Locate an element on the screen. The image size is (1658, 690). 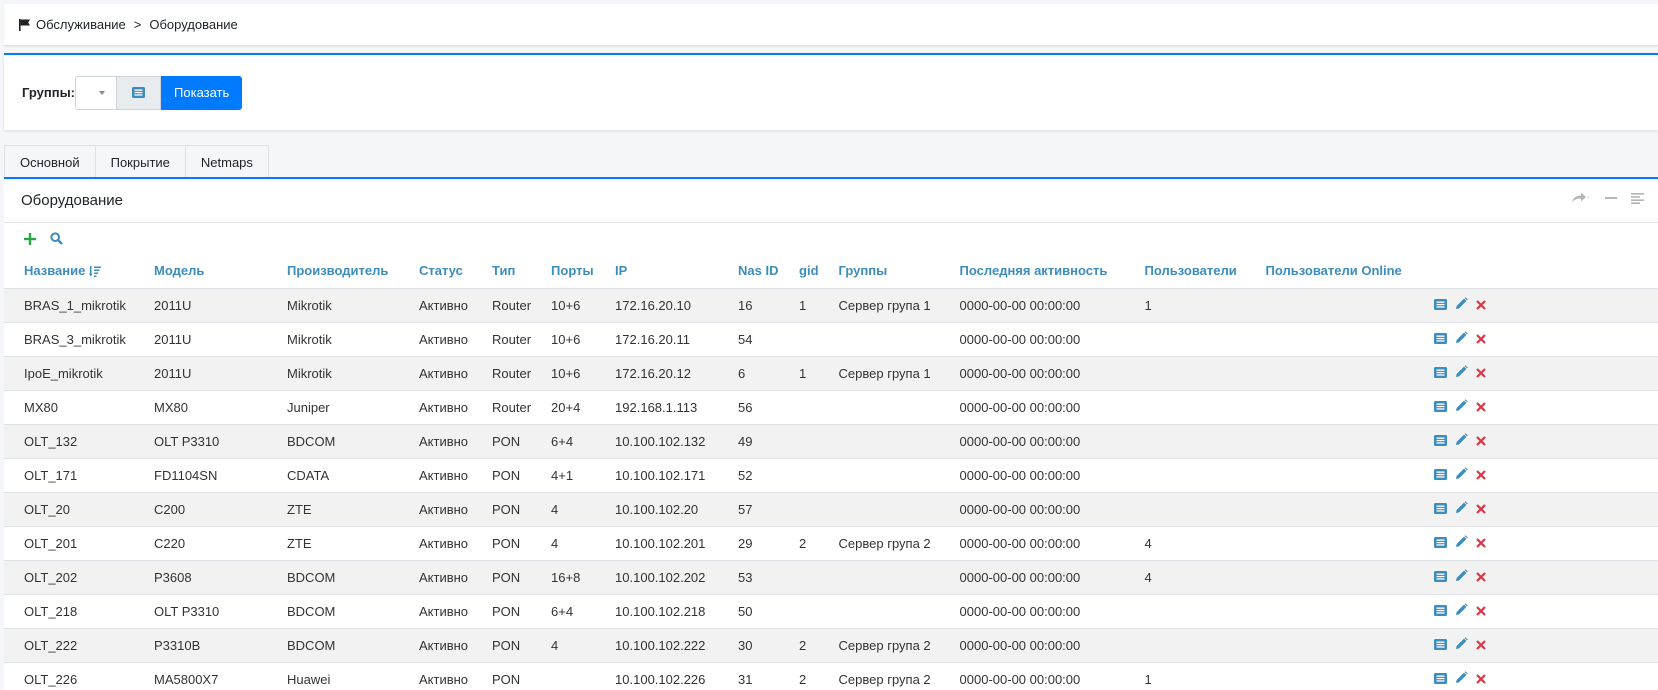
cell-name: OLT_222 is located at coordinates (69, 644).